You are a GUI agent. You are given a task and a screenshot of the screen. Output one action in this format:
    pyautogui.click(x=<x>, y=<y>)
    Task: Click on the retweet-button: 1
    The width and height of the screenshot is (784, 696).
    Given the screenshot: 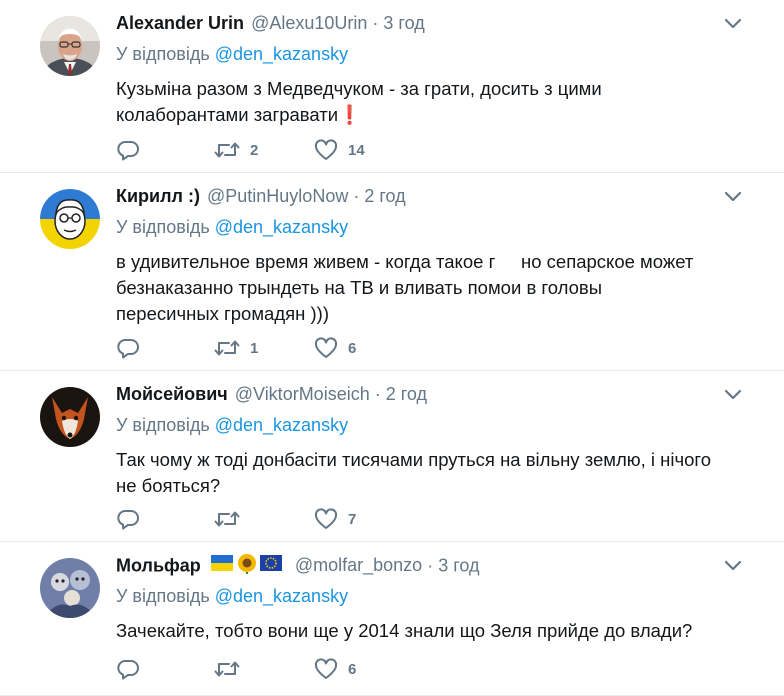 What is the action you would take?
    pyautogui.click(x=264, y=348)
    